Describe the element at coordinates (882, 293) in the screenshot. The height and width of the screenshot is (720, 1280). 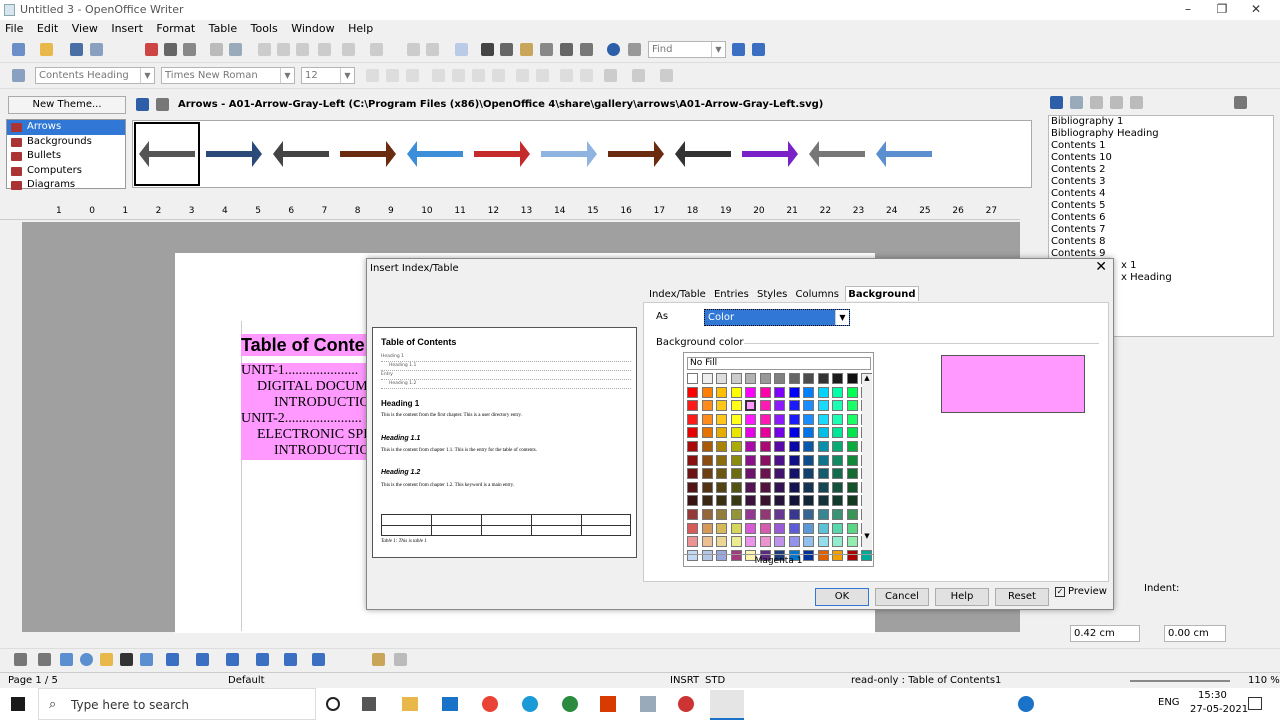
I see `tab-background: Background` at that location.